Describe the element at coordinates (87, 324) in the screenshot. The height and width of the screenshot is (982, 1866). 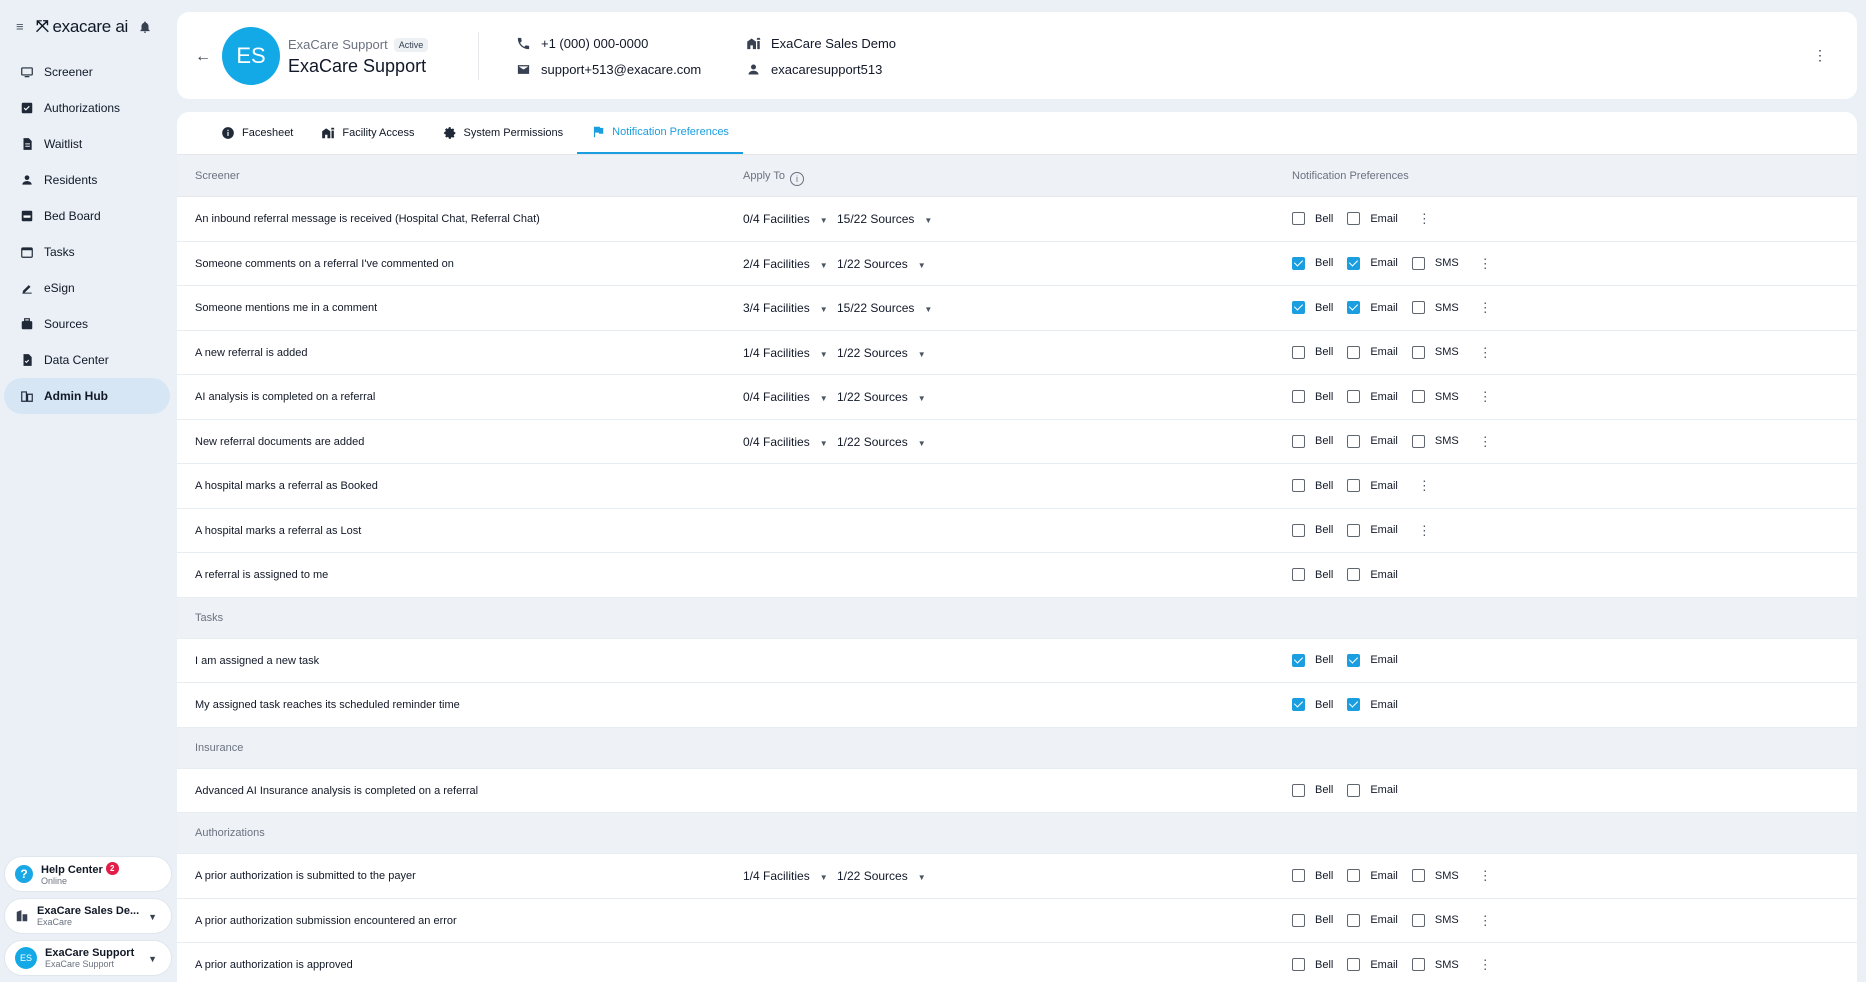
I see `sidebar-item-sources: Sources` at that location.